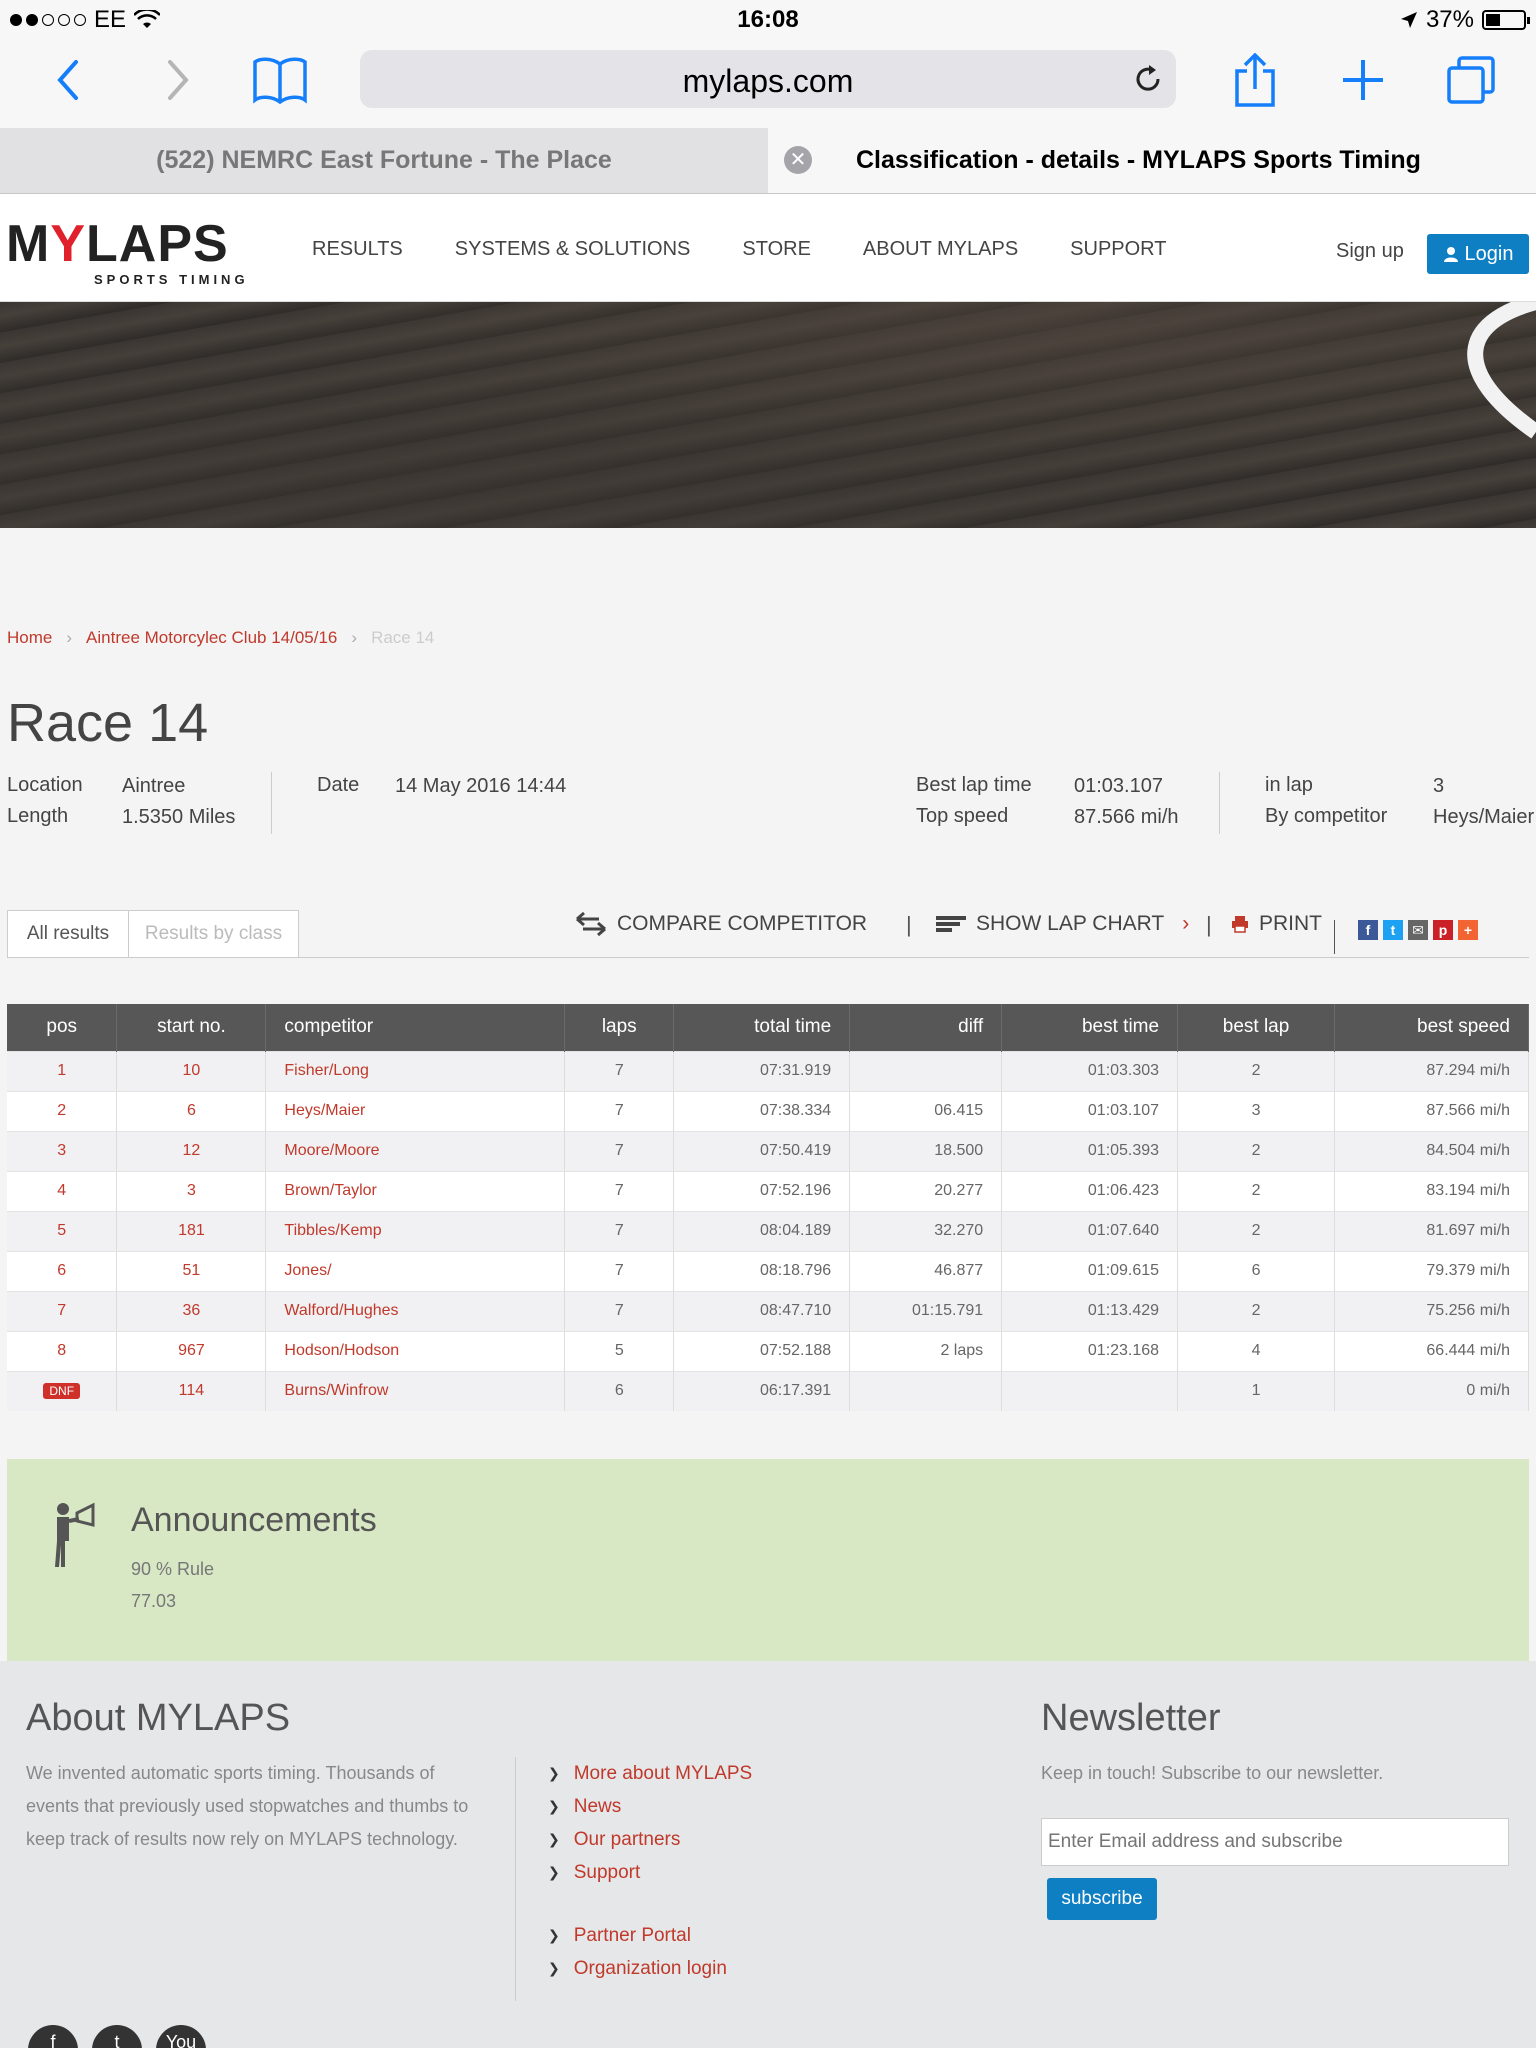  What do you see at coordinates (926, 1190) in the screenshot?
I see `cell-diff: 20.277` at bounding box center [926, 1190].